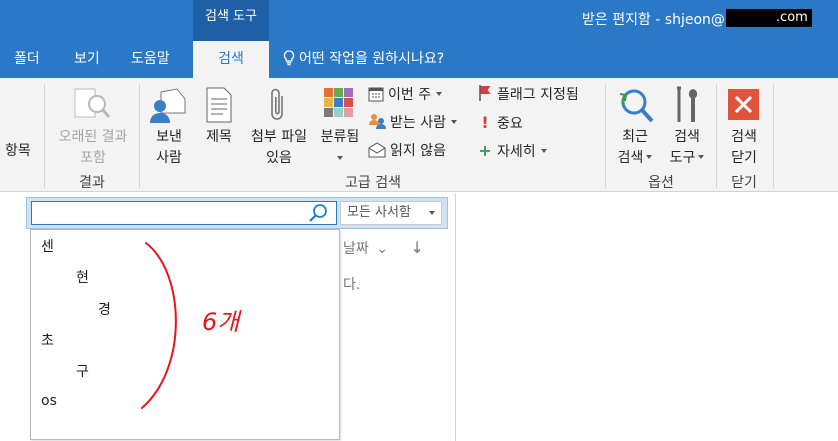 The width and height of the screenshot is (838, 441). What do you see at coordinates (372, 59) in the screenshot?
I see `tell-me-label: 어떤 작업을 원하시나요?` at bounding box center [372, 59].